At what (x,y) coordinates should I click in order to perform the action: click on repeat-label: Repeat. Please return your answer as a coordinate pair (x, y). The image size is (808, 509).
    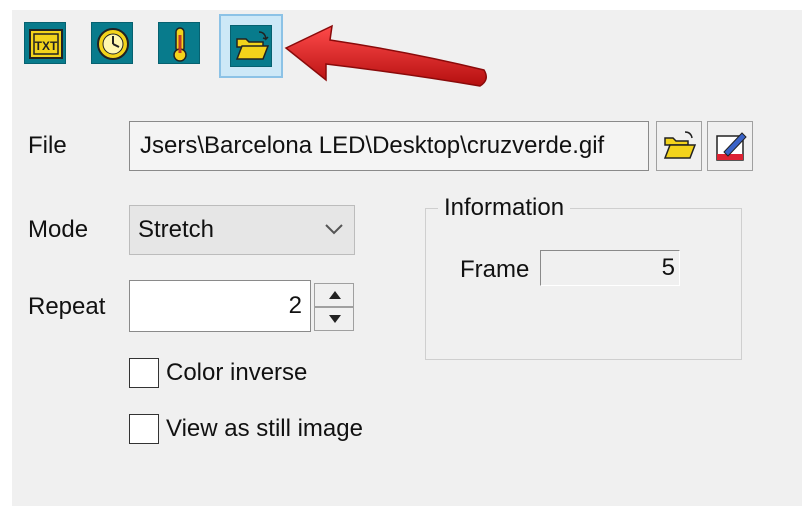
    Looking at the image, I should click on (67, 306).